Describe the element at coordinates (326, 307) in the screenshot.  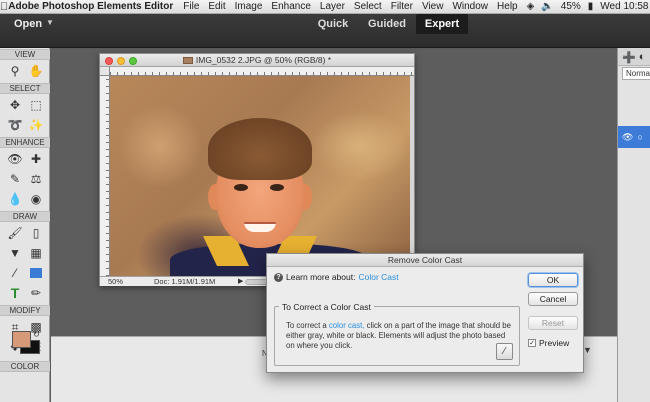
I see `instructions-group-title: To Correct a Color Cast` at that location.